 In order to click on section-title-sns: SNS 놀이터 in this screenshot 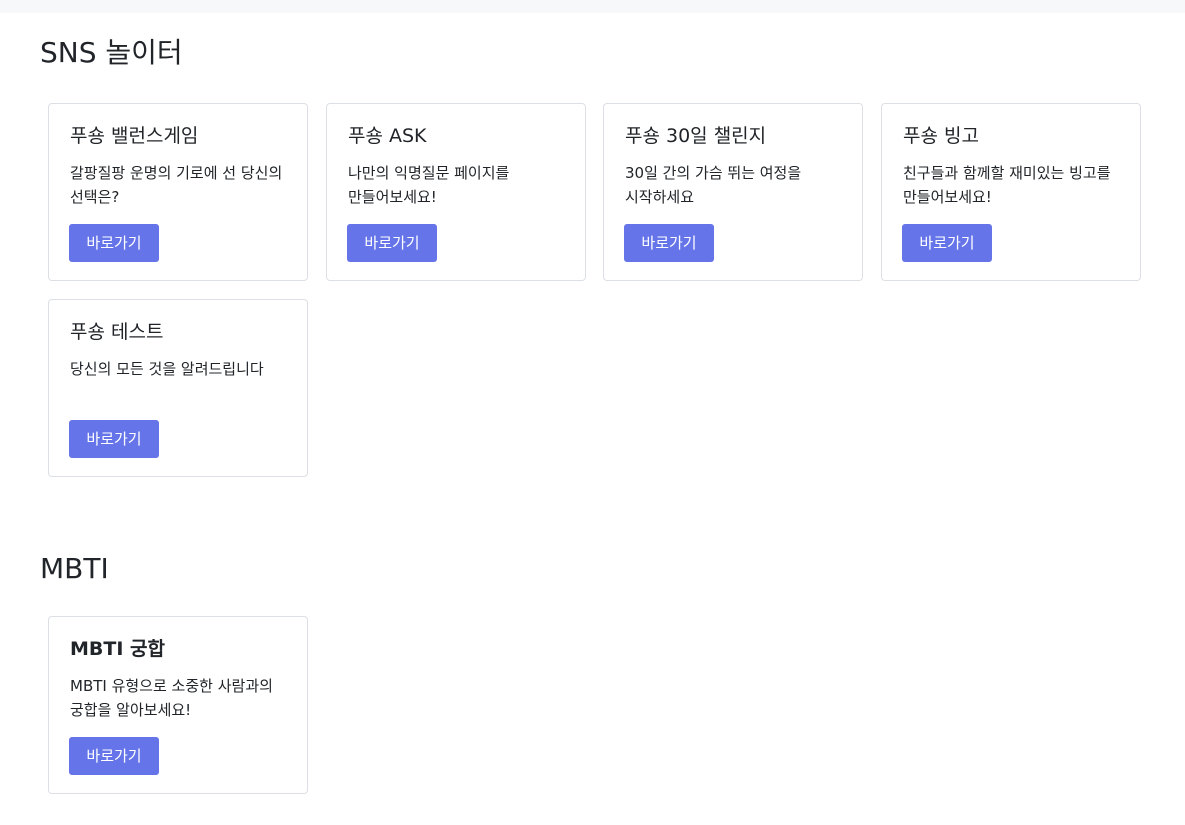, I will do `click(111, 52)`.